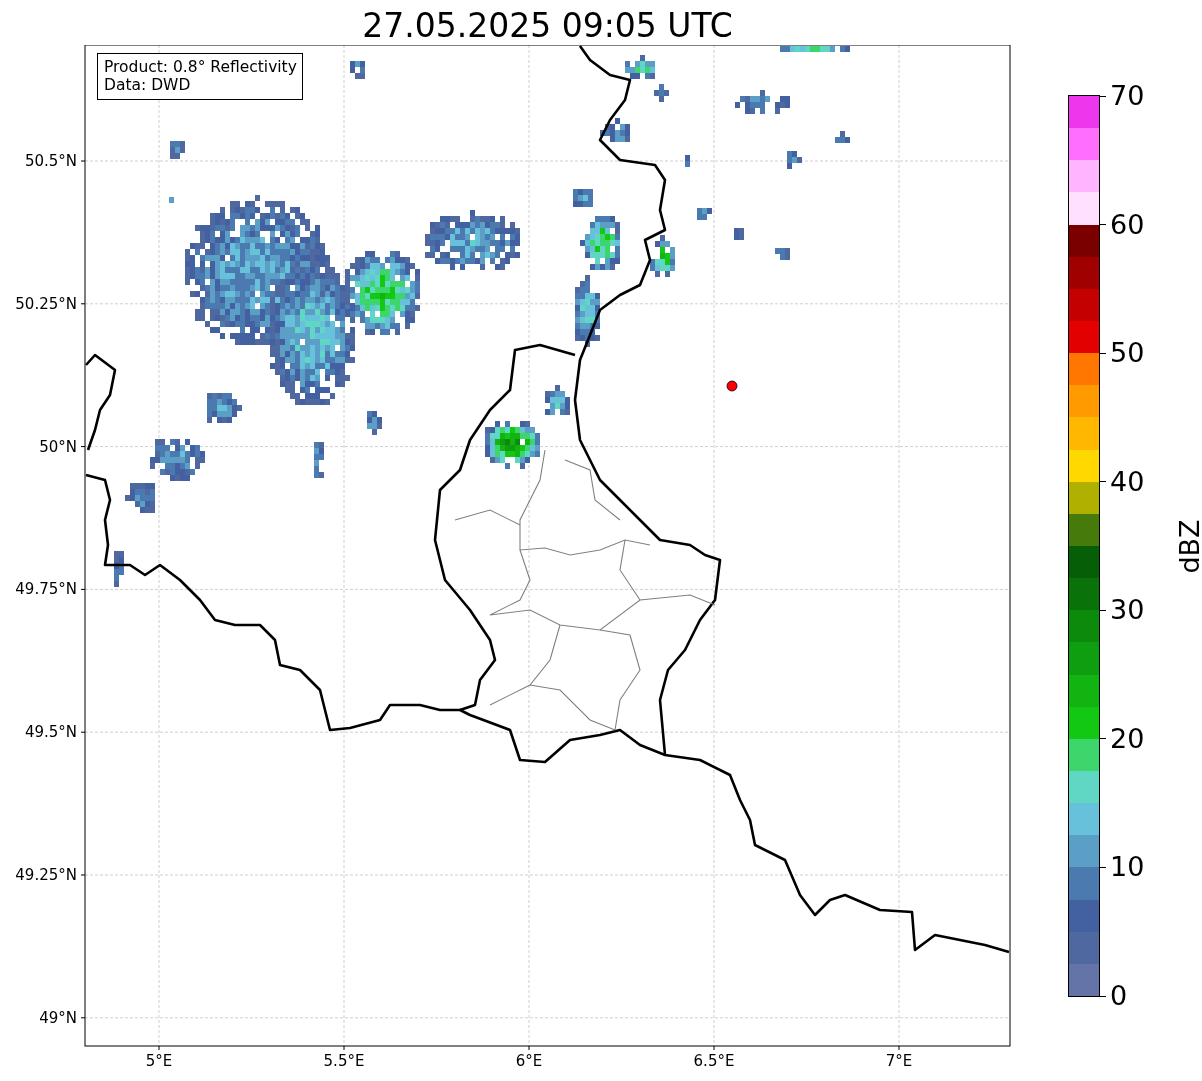 The height and width of the screenshot is (1081, 1202). I want to click on colorbar-tick-label: 30, so click(1127, 610).